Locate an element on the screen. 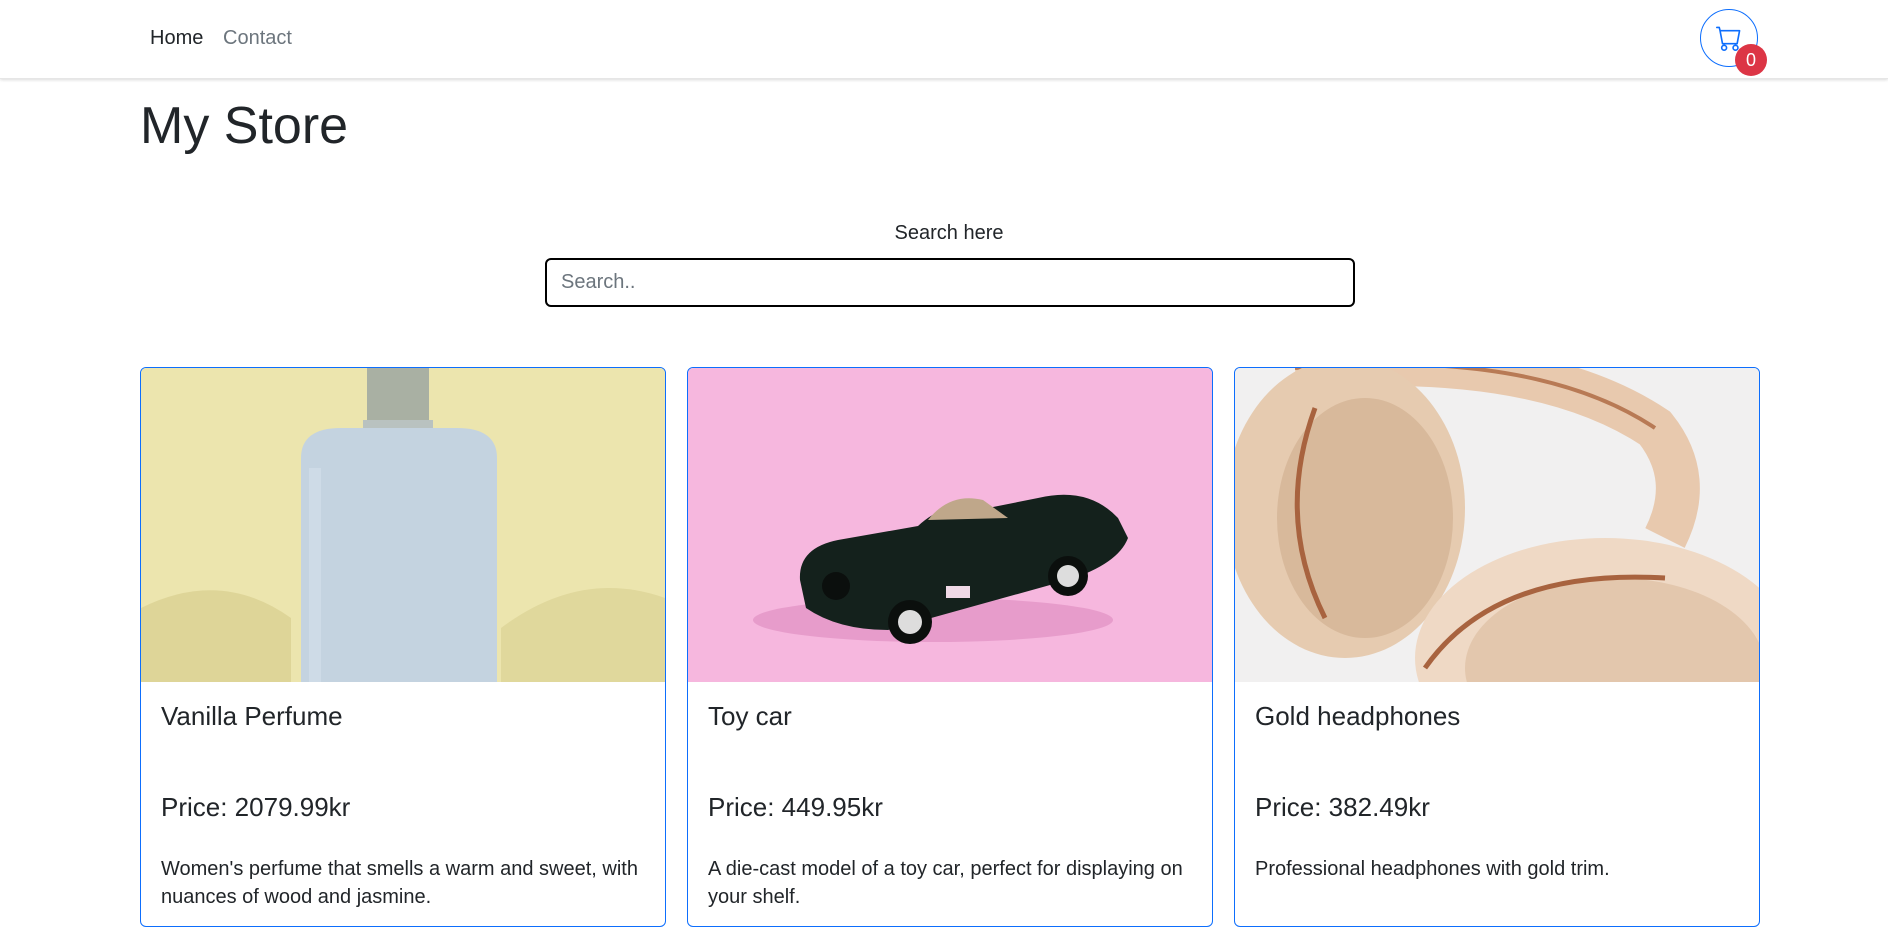 The height and width of the screenshot is (927, 1888). headphones-image is located at coordinates (1497, 525).